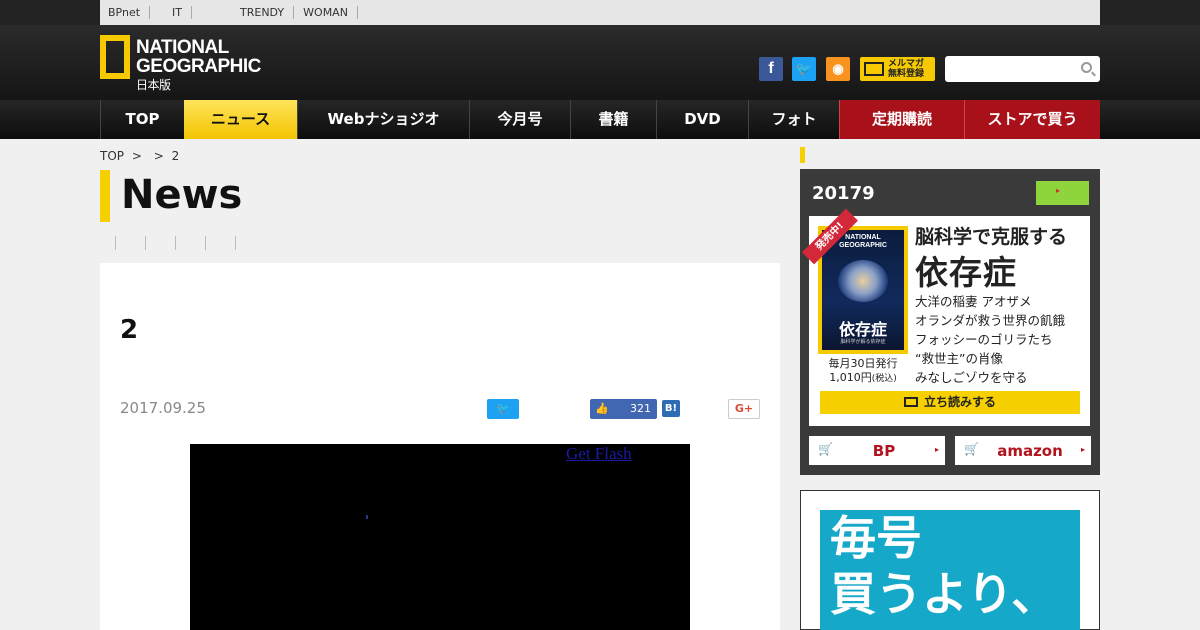 Image resolution: width=1200 pixels, height=630 pixels. I want to click on tweet-button: 🐦, so click(503, 409).